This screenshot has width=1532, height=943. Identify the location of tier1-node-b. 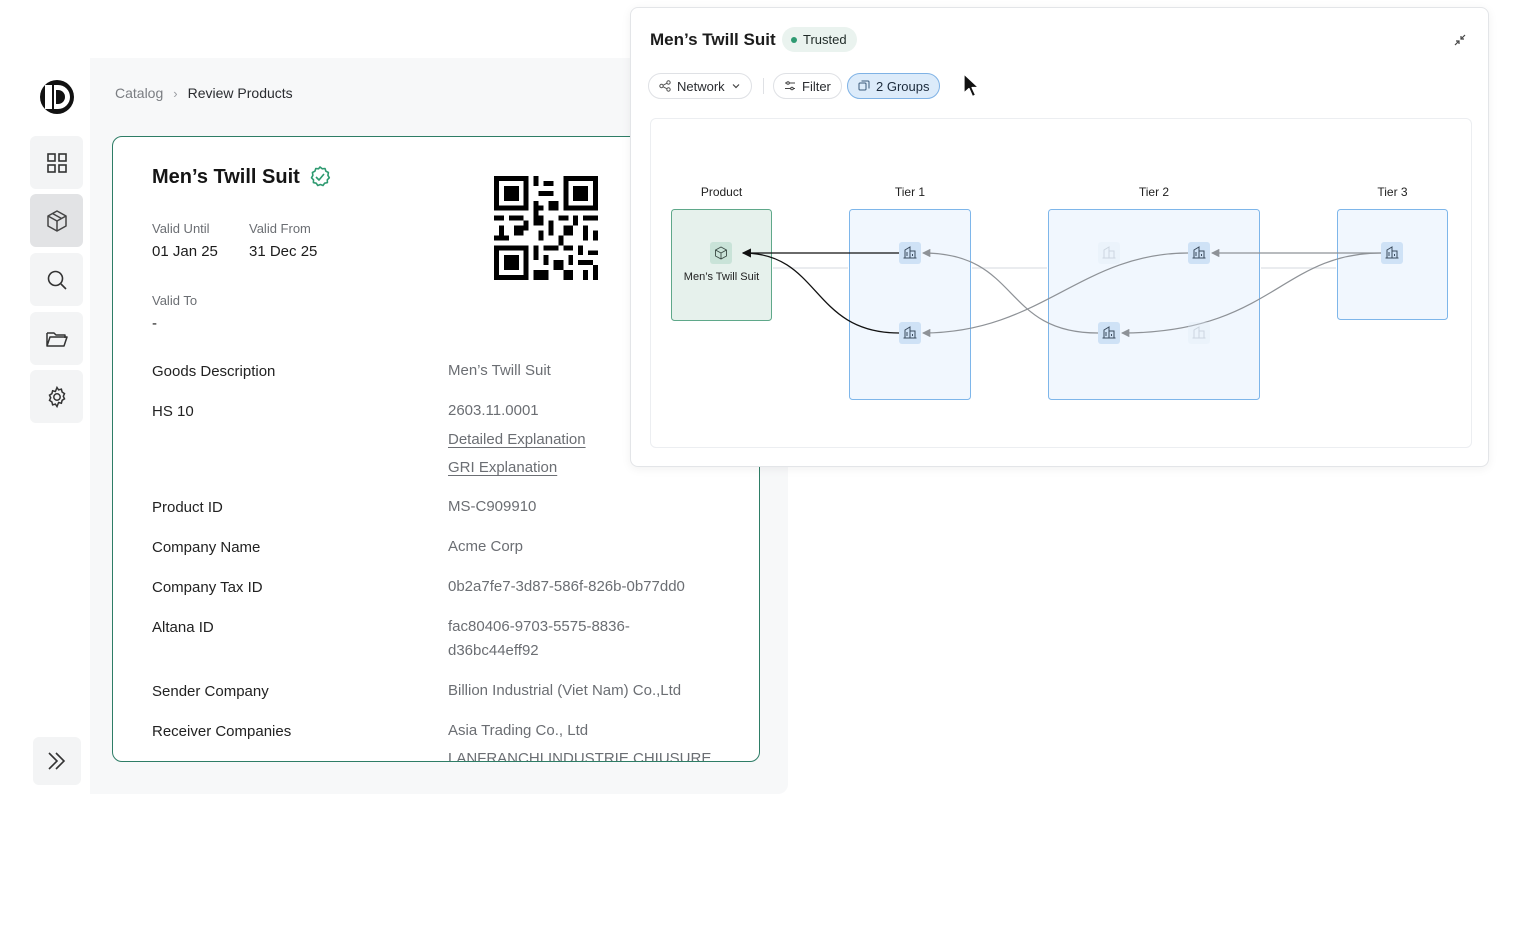
(910, 333).